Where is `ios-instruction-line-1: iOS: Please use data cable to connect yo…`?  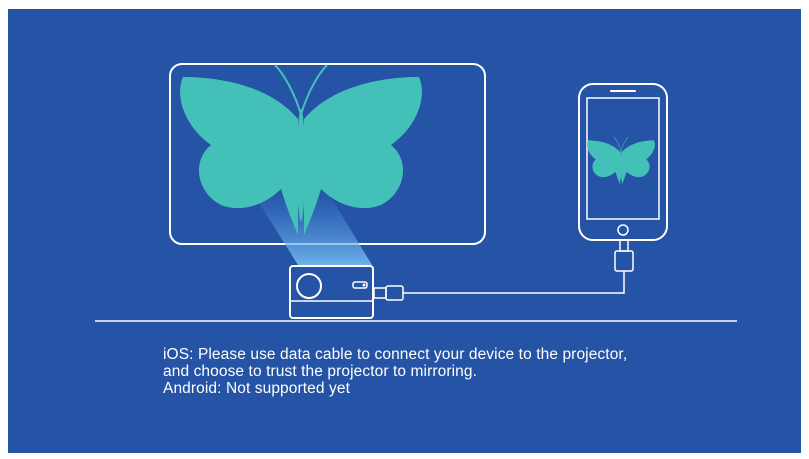 ios-instruction-line-1: iOS: Please use data cable to connect yo… is located at coordinates (395, 354).